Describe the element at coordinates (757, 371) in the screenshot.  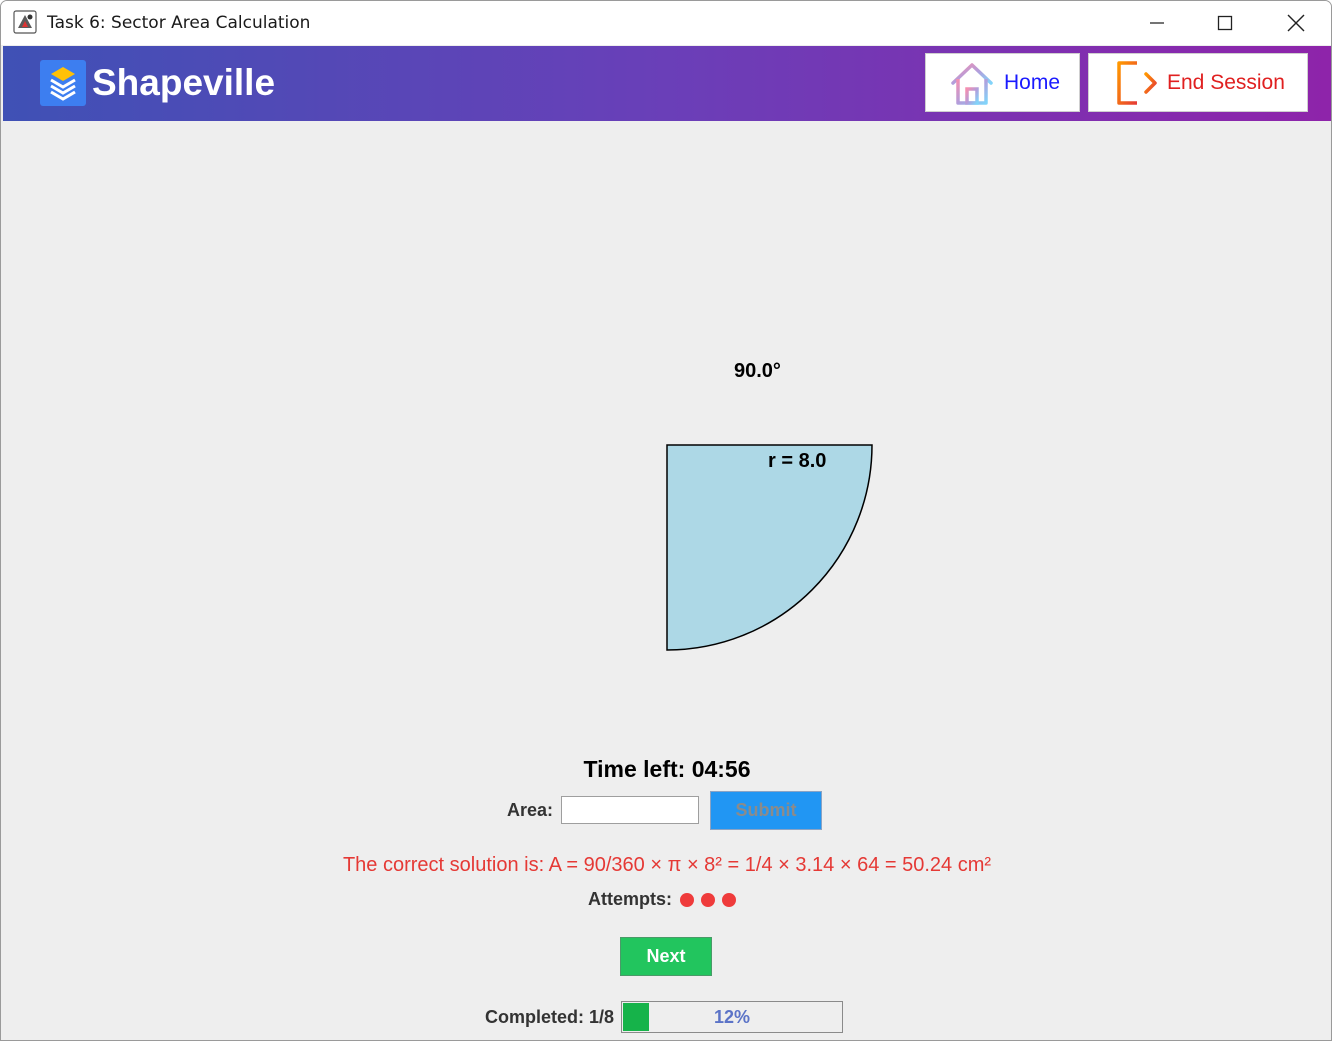
I see `angle-label: 90.0°` at that location.